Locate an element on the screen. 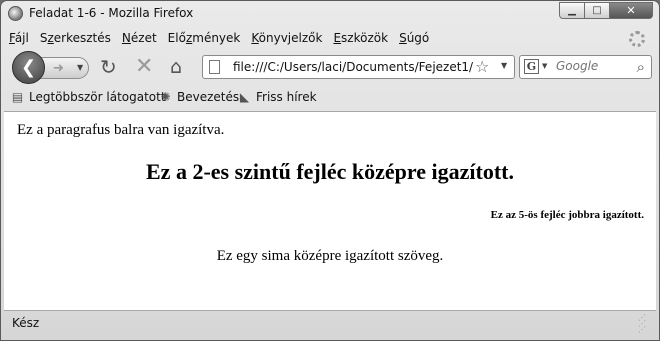 The image size is (660, 341). bookmark-getting-started: ✺ Bevezetés is located at coordinates (199, 97).